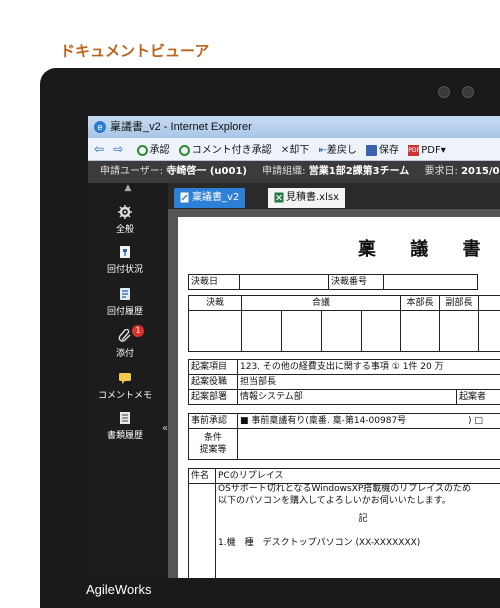  Describe the element at coordinates (284, 282) in the screenshot. I see `kessai-date-field` at that location.